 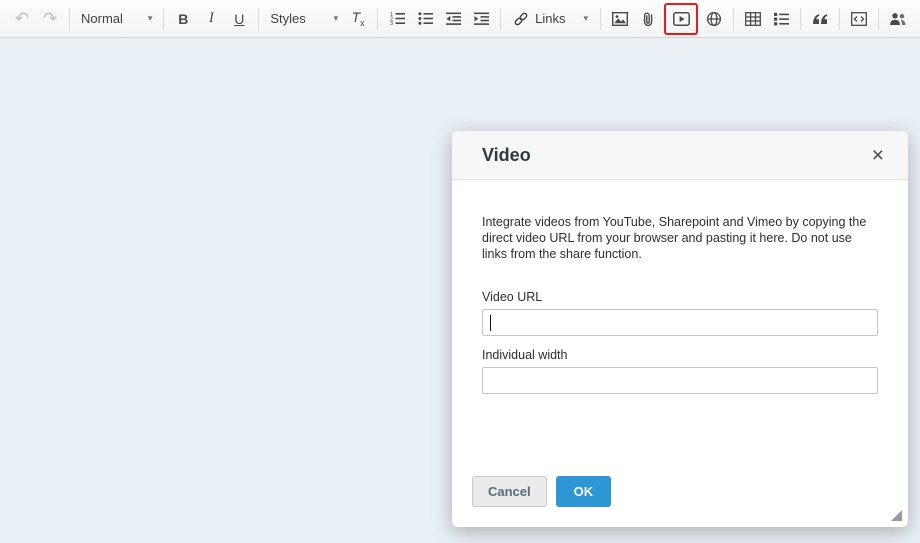 I want to click on cancel-button: Cancel, so click(x=509, y=491).